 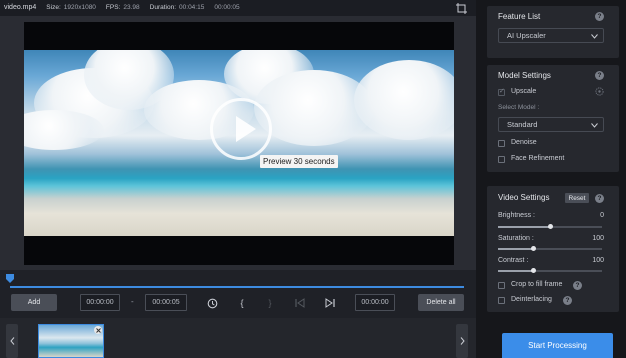 What do you see at coordinates (524, 197) in the screenshot?
I see `video-settings-title: Video Settings` at bounding box center [524, 197].